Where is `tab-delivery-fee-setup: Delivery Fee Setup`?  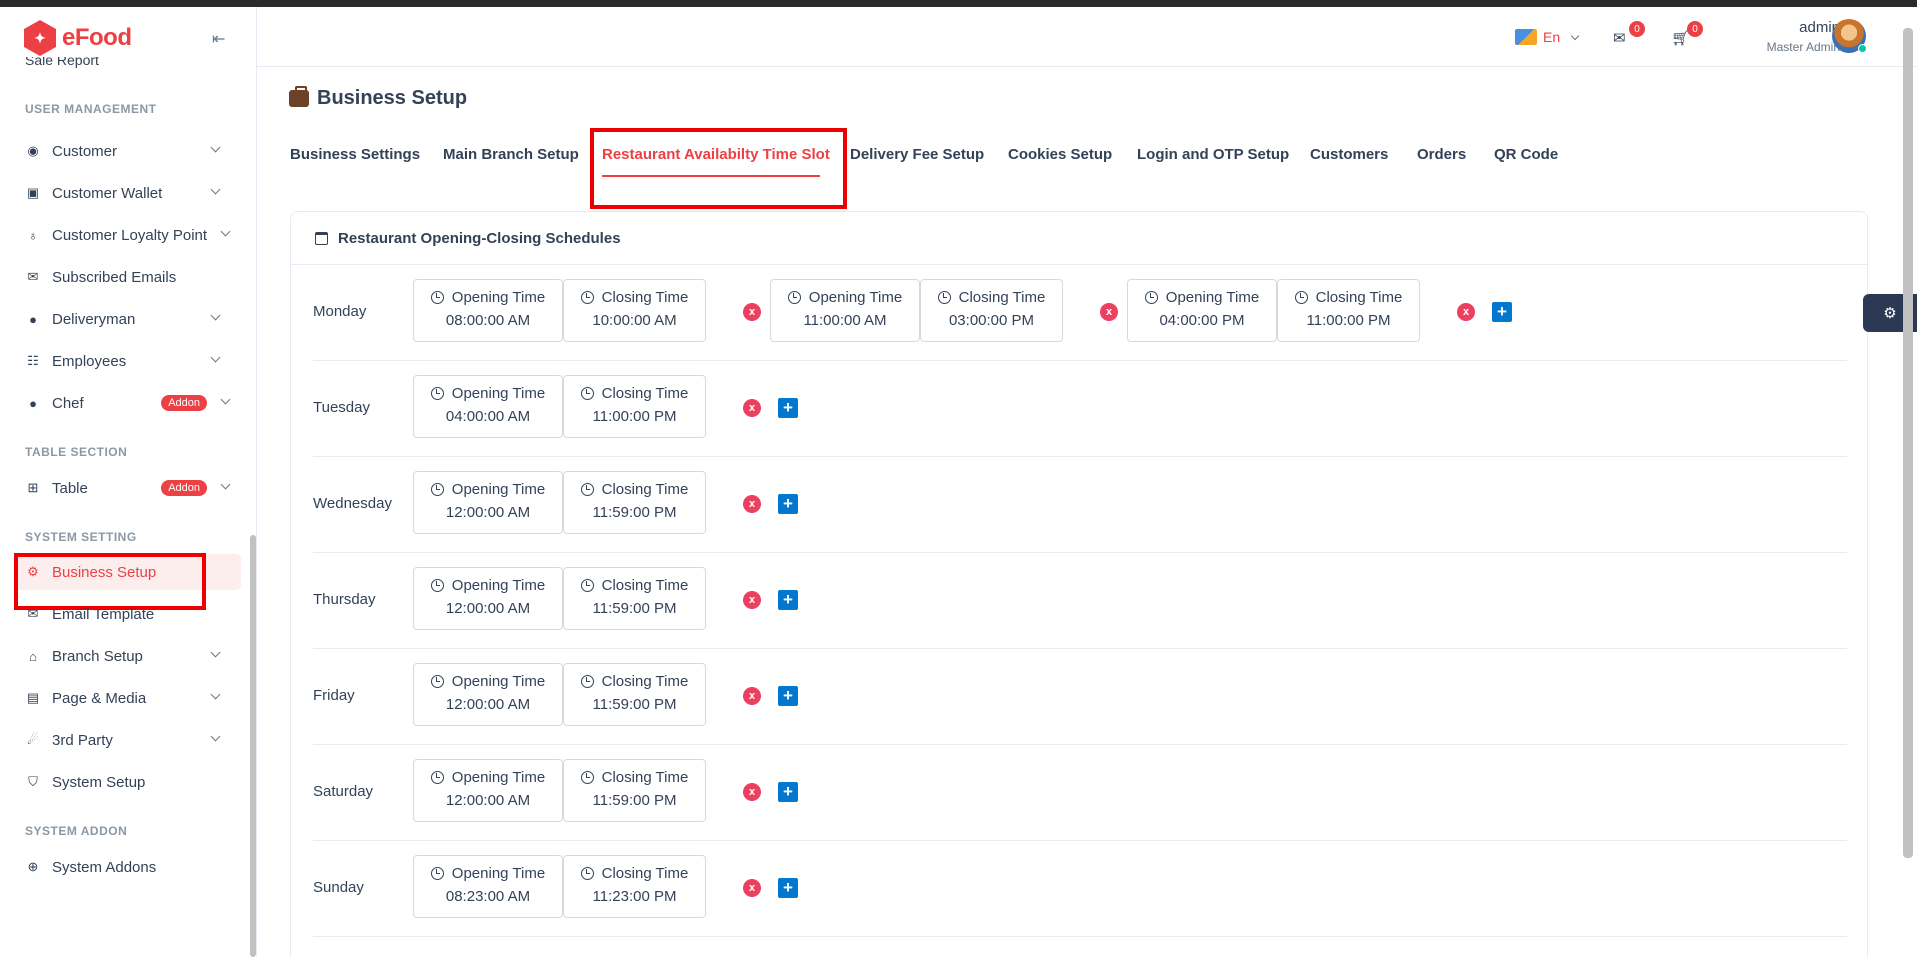 tab-delivery-fee-setup: Delivery Fee Setup is located at coordinates (917, 154).